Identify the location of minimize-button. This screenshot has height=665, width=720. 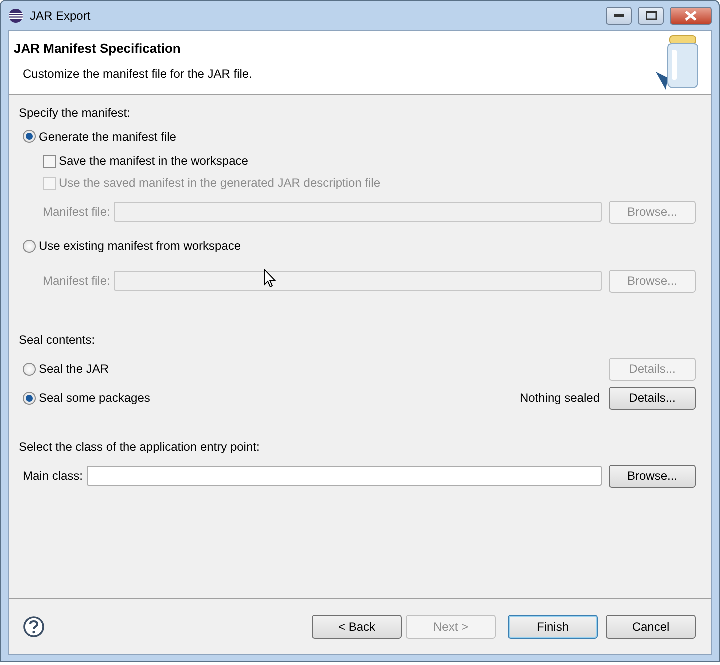
(619, 15).